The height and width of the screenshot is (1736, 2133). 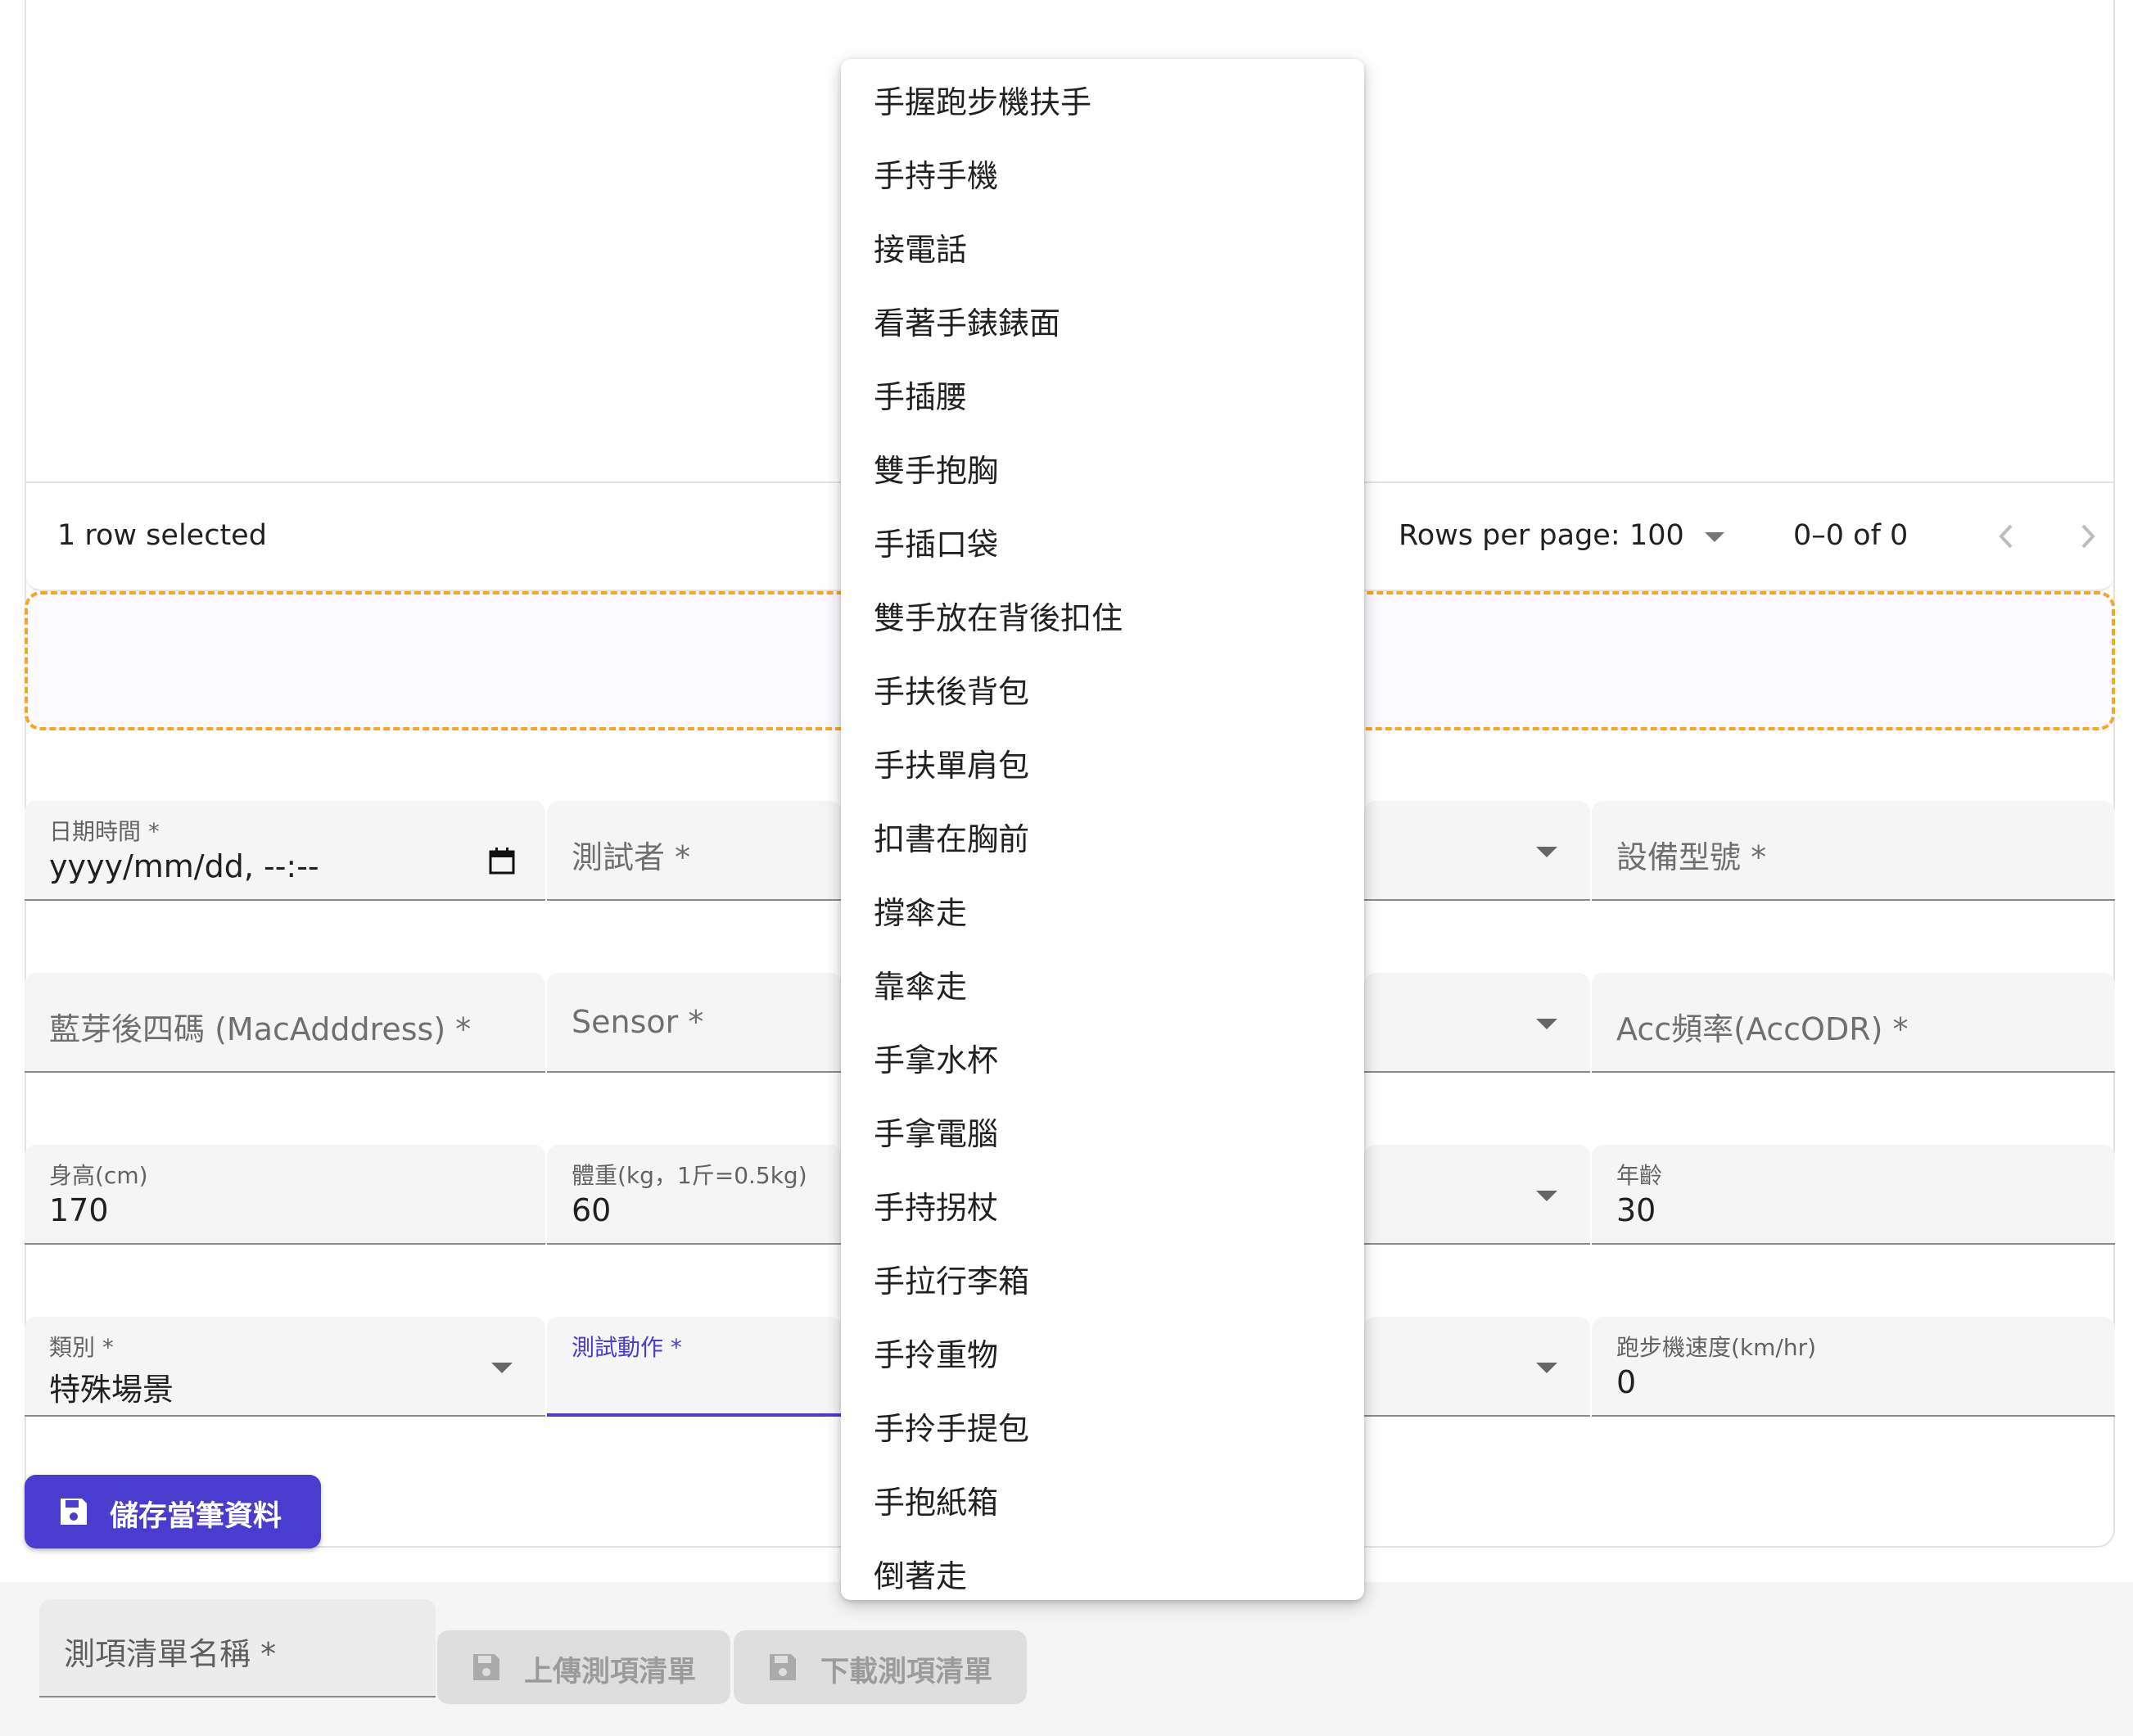 I want to click on menu-item: 手抱紙箱, so click(x=936, y=1499).